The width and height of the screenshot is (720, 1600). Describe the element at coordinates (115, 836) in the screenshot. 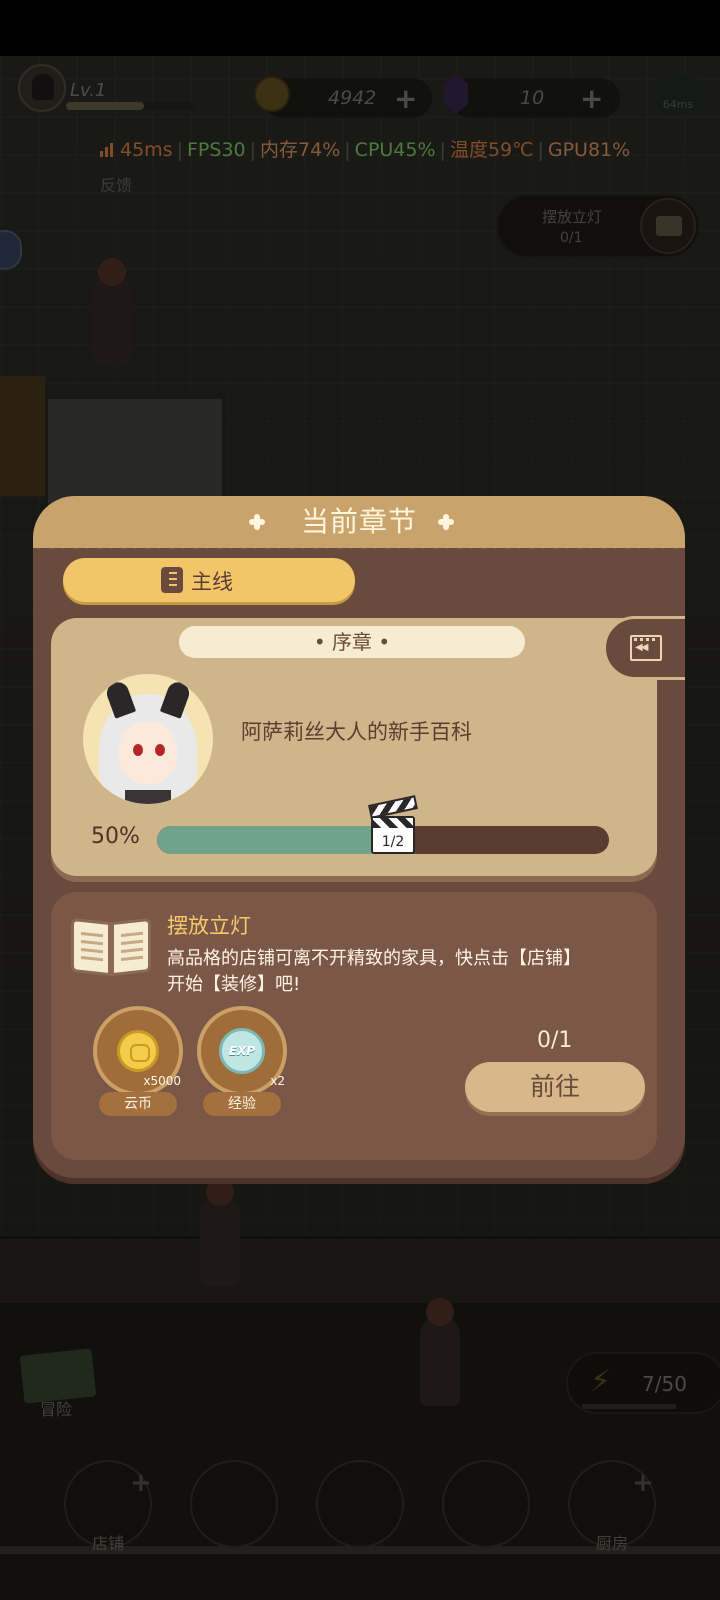

I see `chapter-progress-percent: 50%` at that location.